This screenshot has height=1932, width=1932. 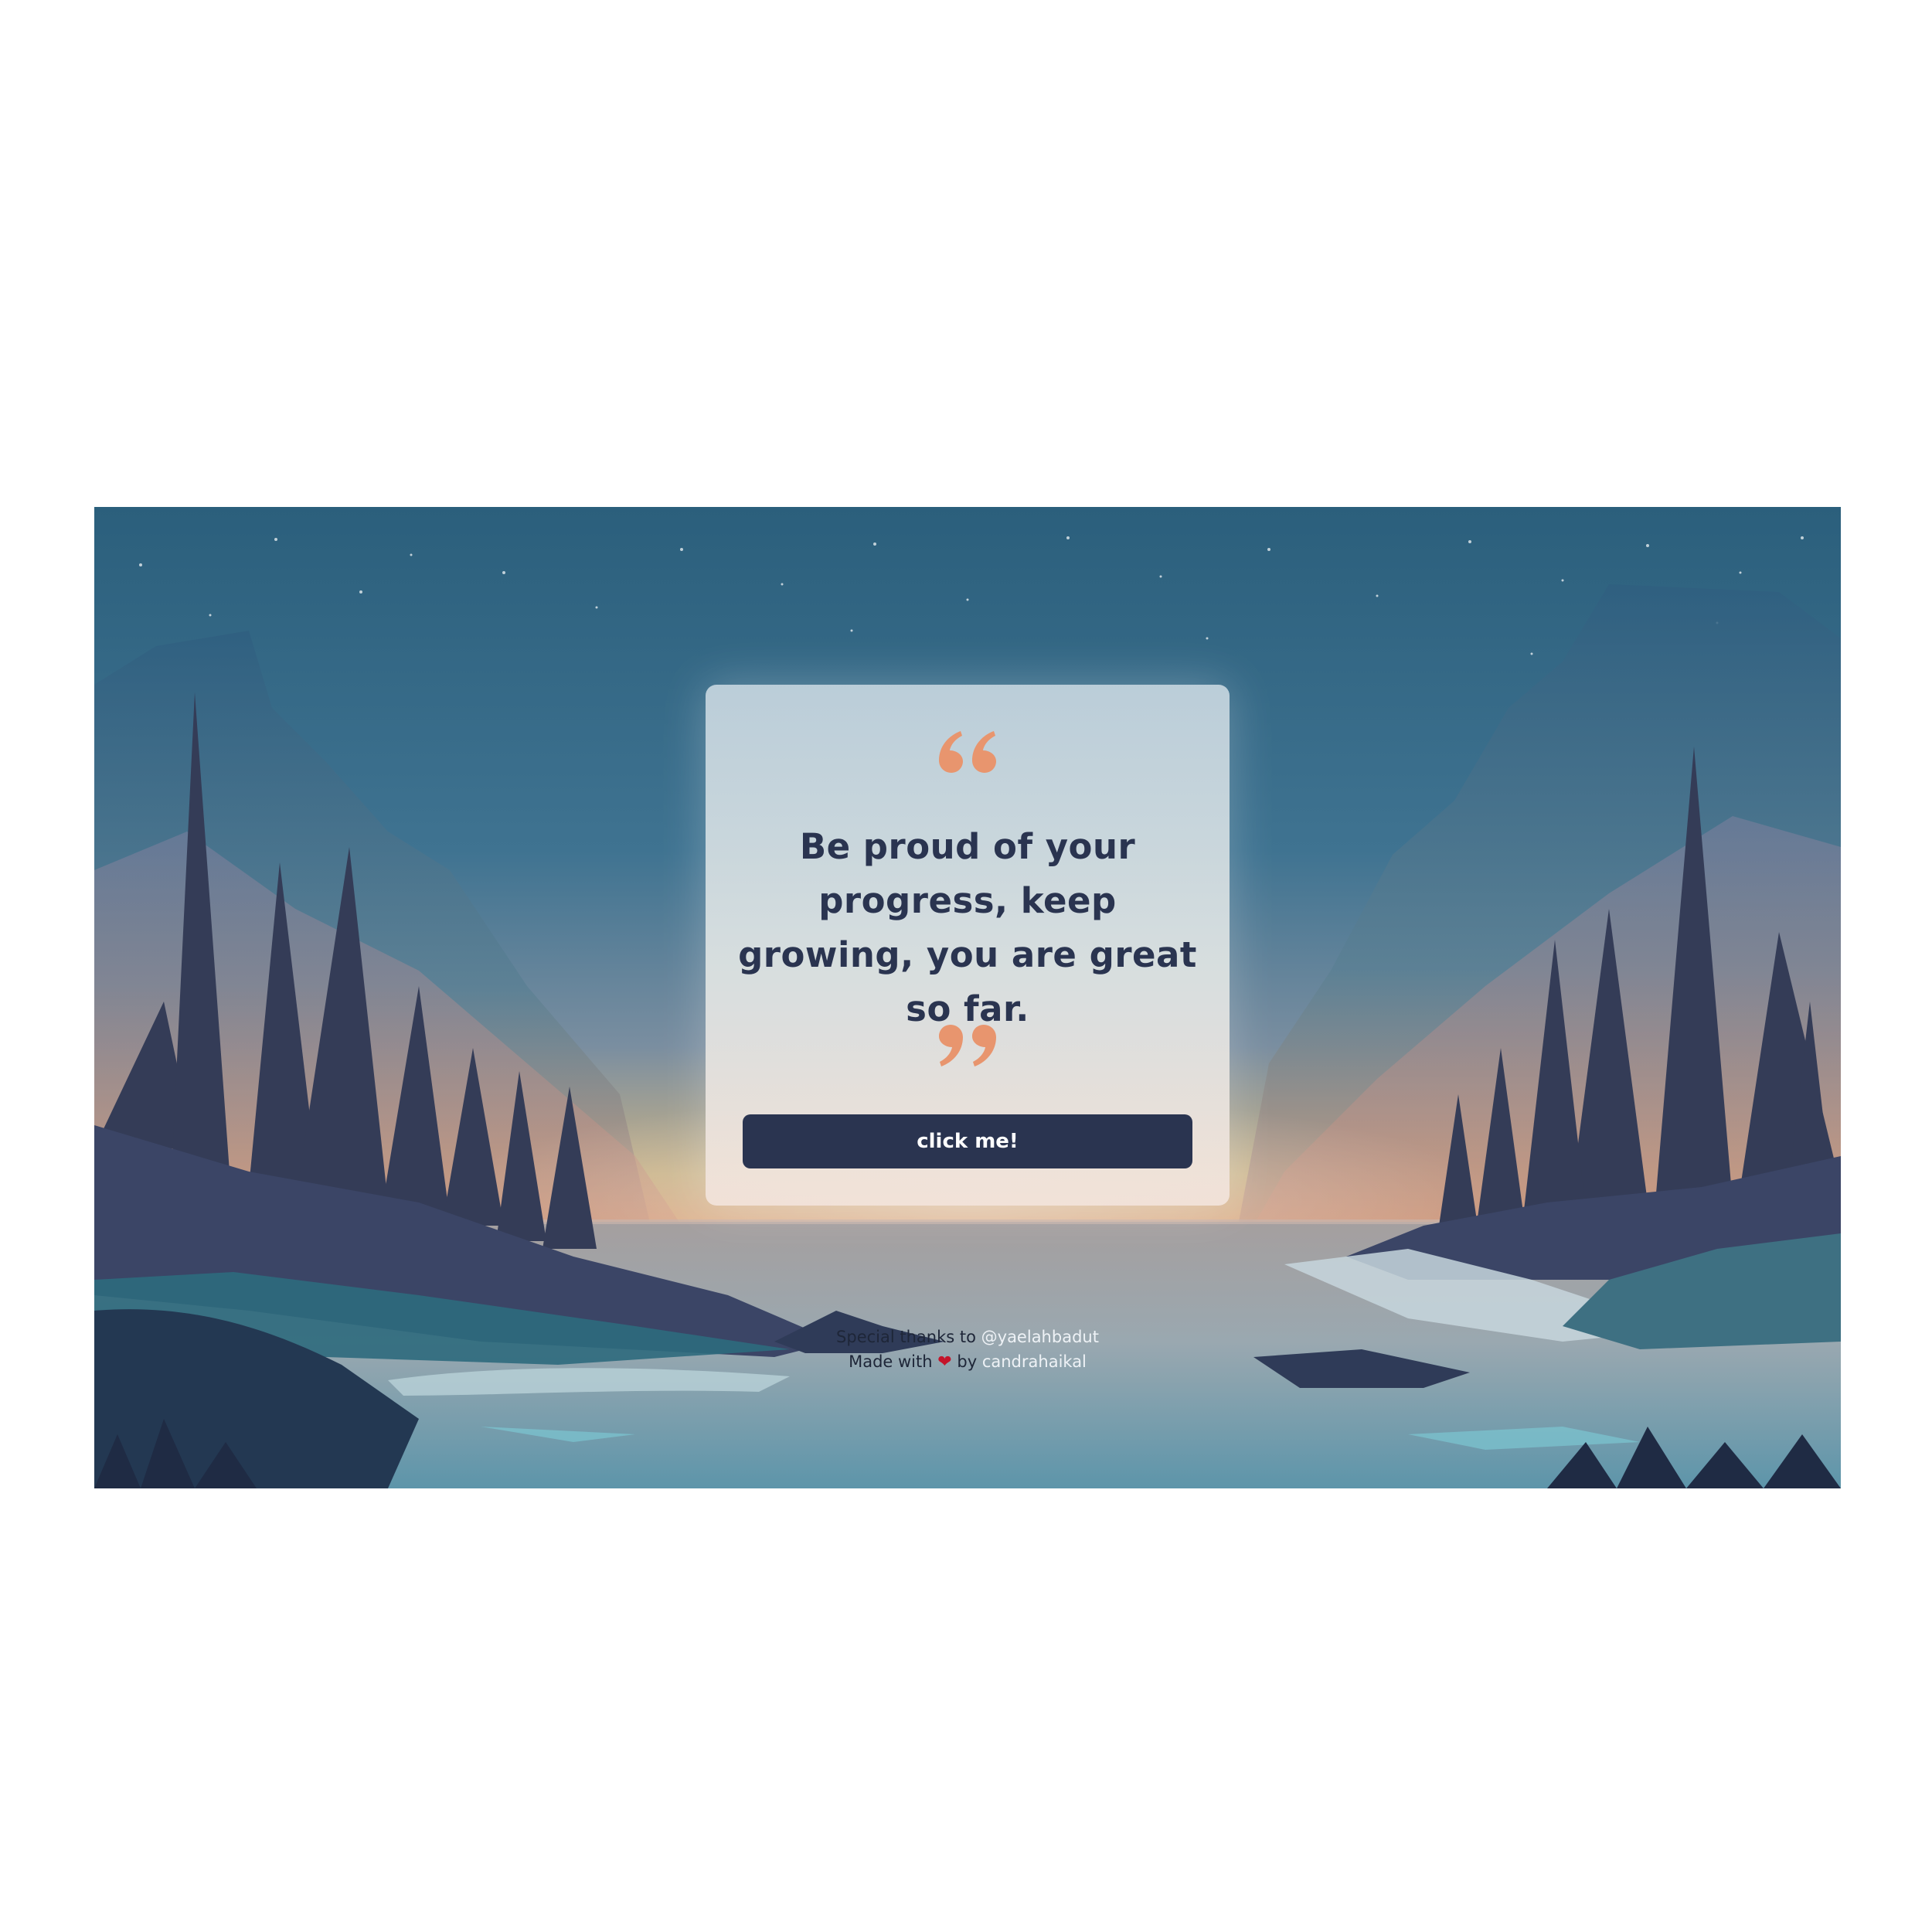 What do you see at coordinates (1035, 1362) in the screenshot?
I see `author-link: candrahaikal` at bounding box center [1035, 1362].